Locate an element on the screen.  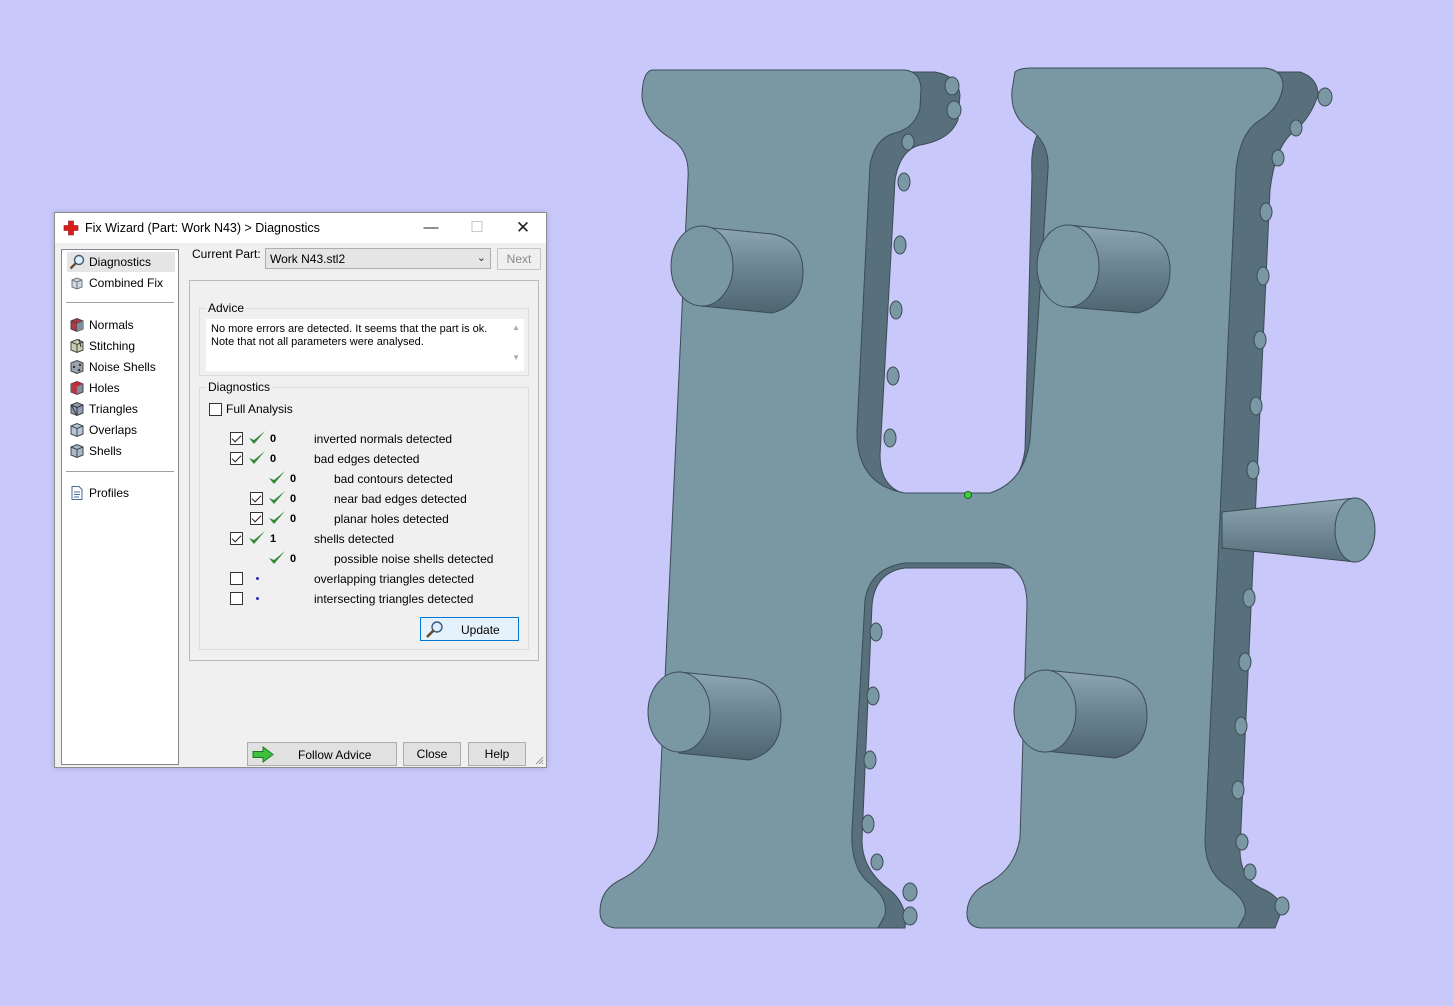
update-button: Update is located at coordinates (469, 629).